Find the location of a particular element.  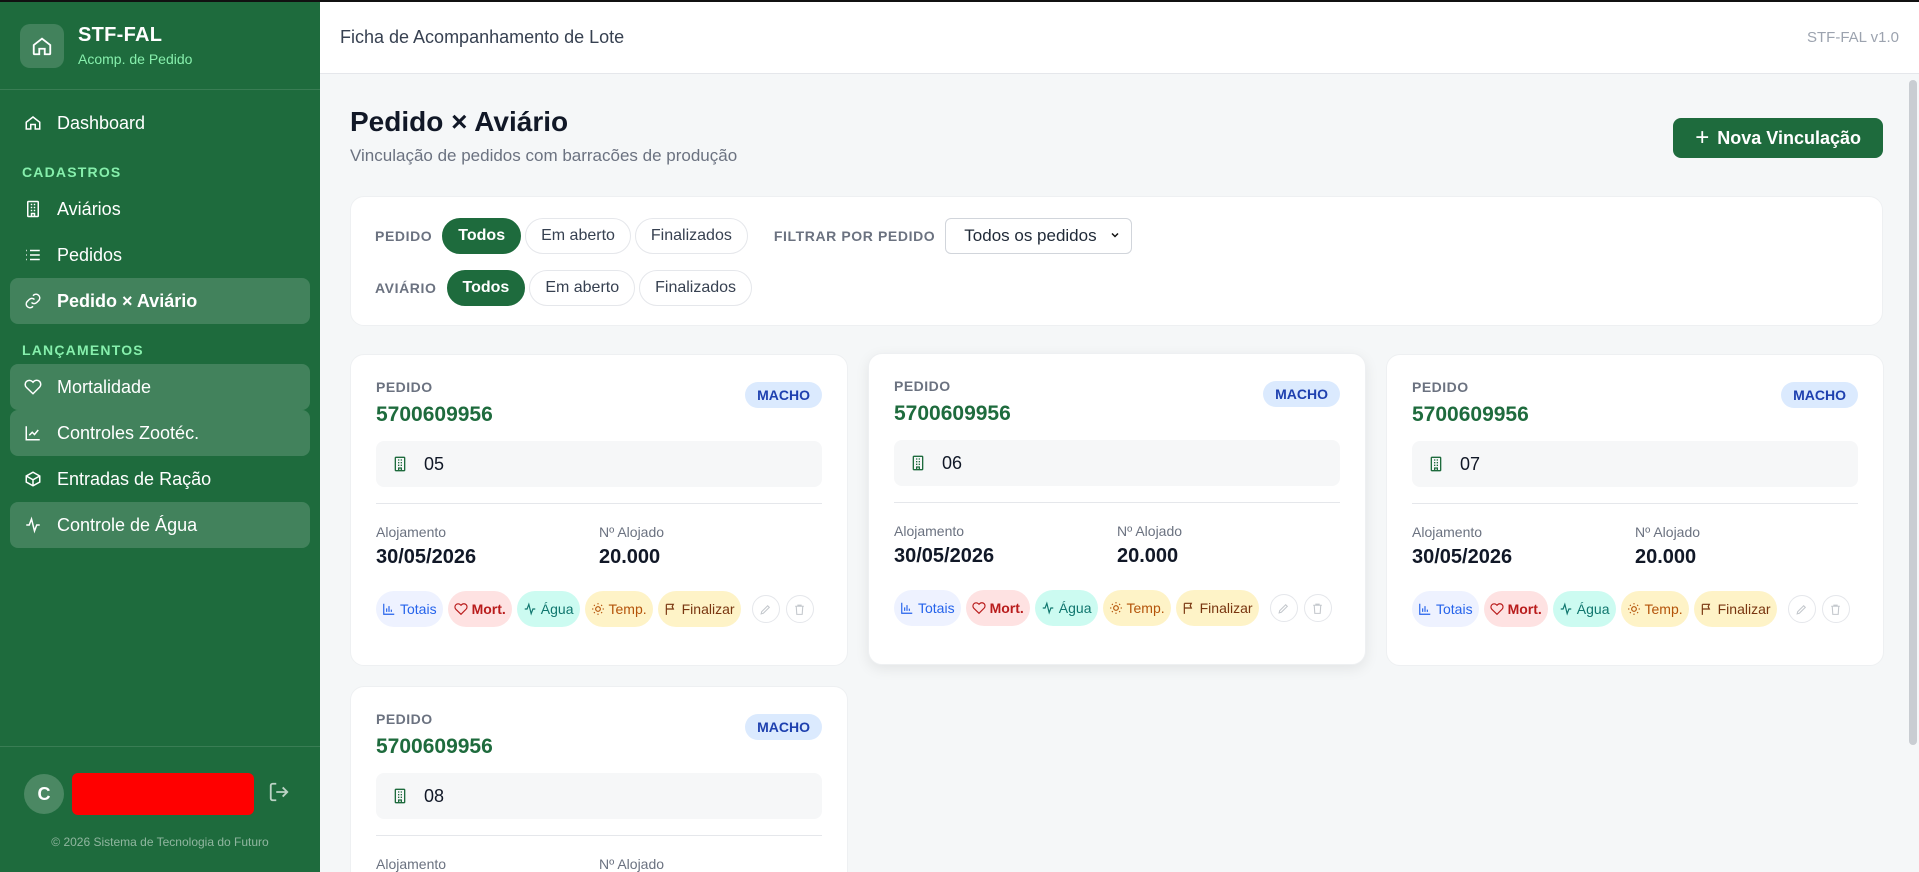

flag-icon is located at coordinates (1189, 608).